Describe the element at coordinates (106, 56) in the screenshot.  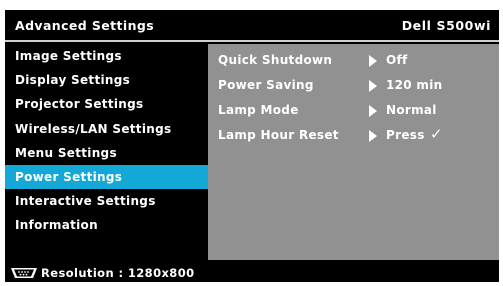
I see `menu-item-image-settings: Image Settings` at that location.